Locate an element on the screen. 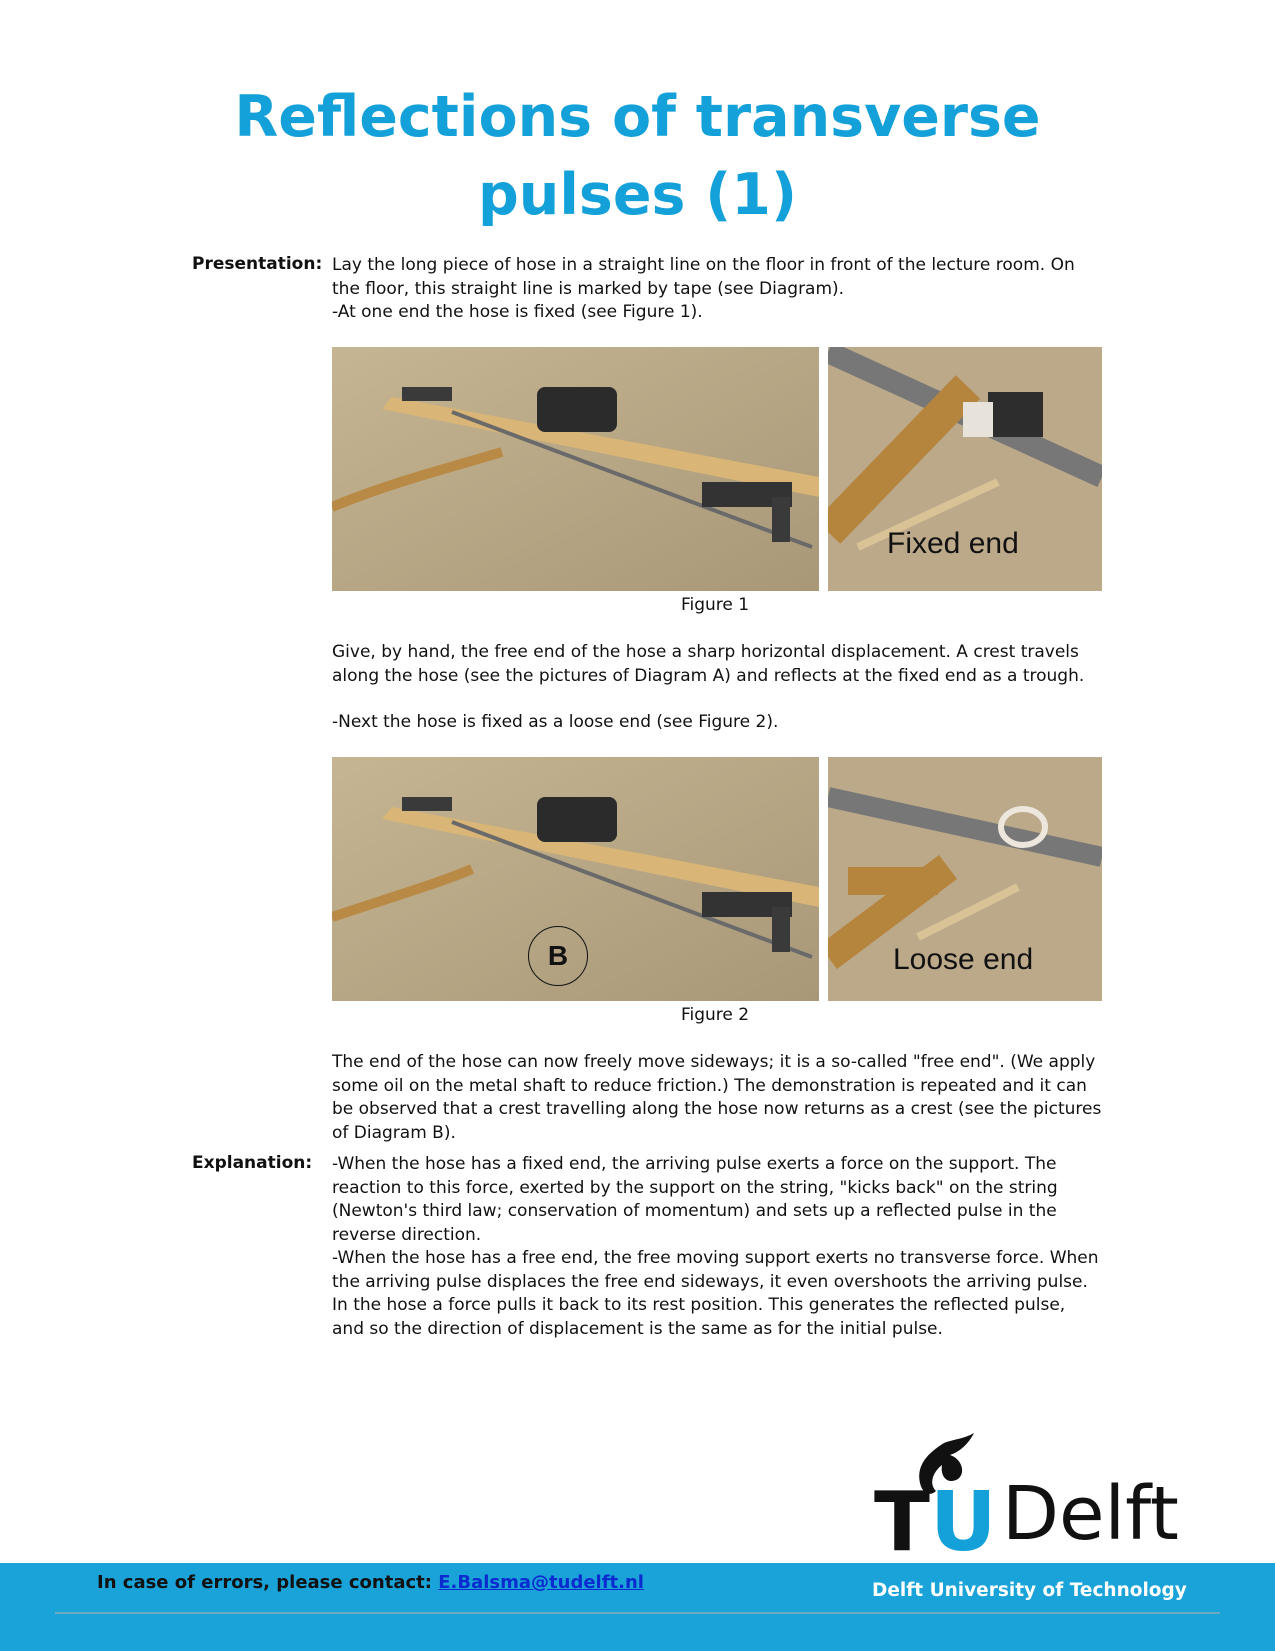 This screenshot has width=1275, height=1651. footer-university-name: Delft University of Technology is located at coordinates (1029, 1590).